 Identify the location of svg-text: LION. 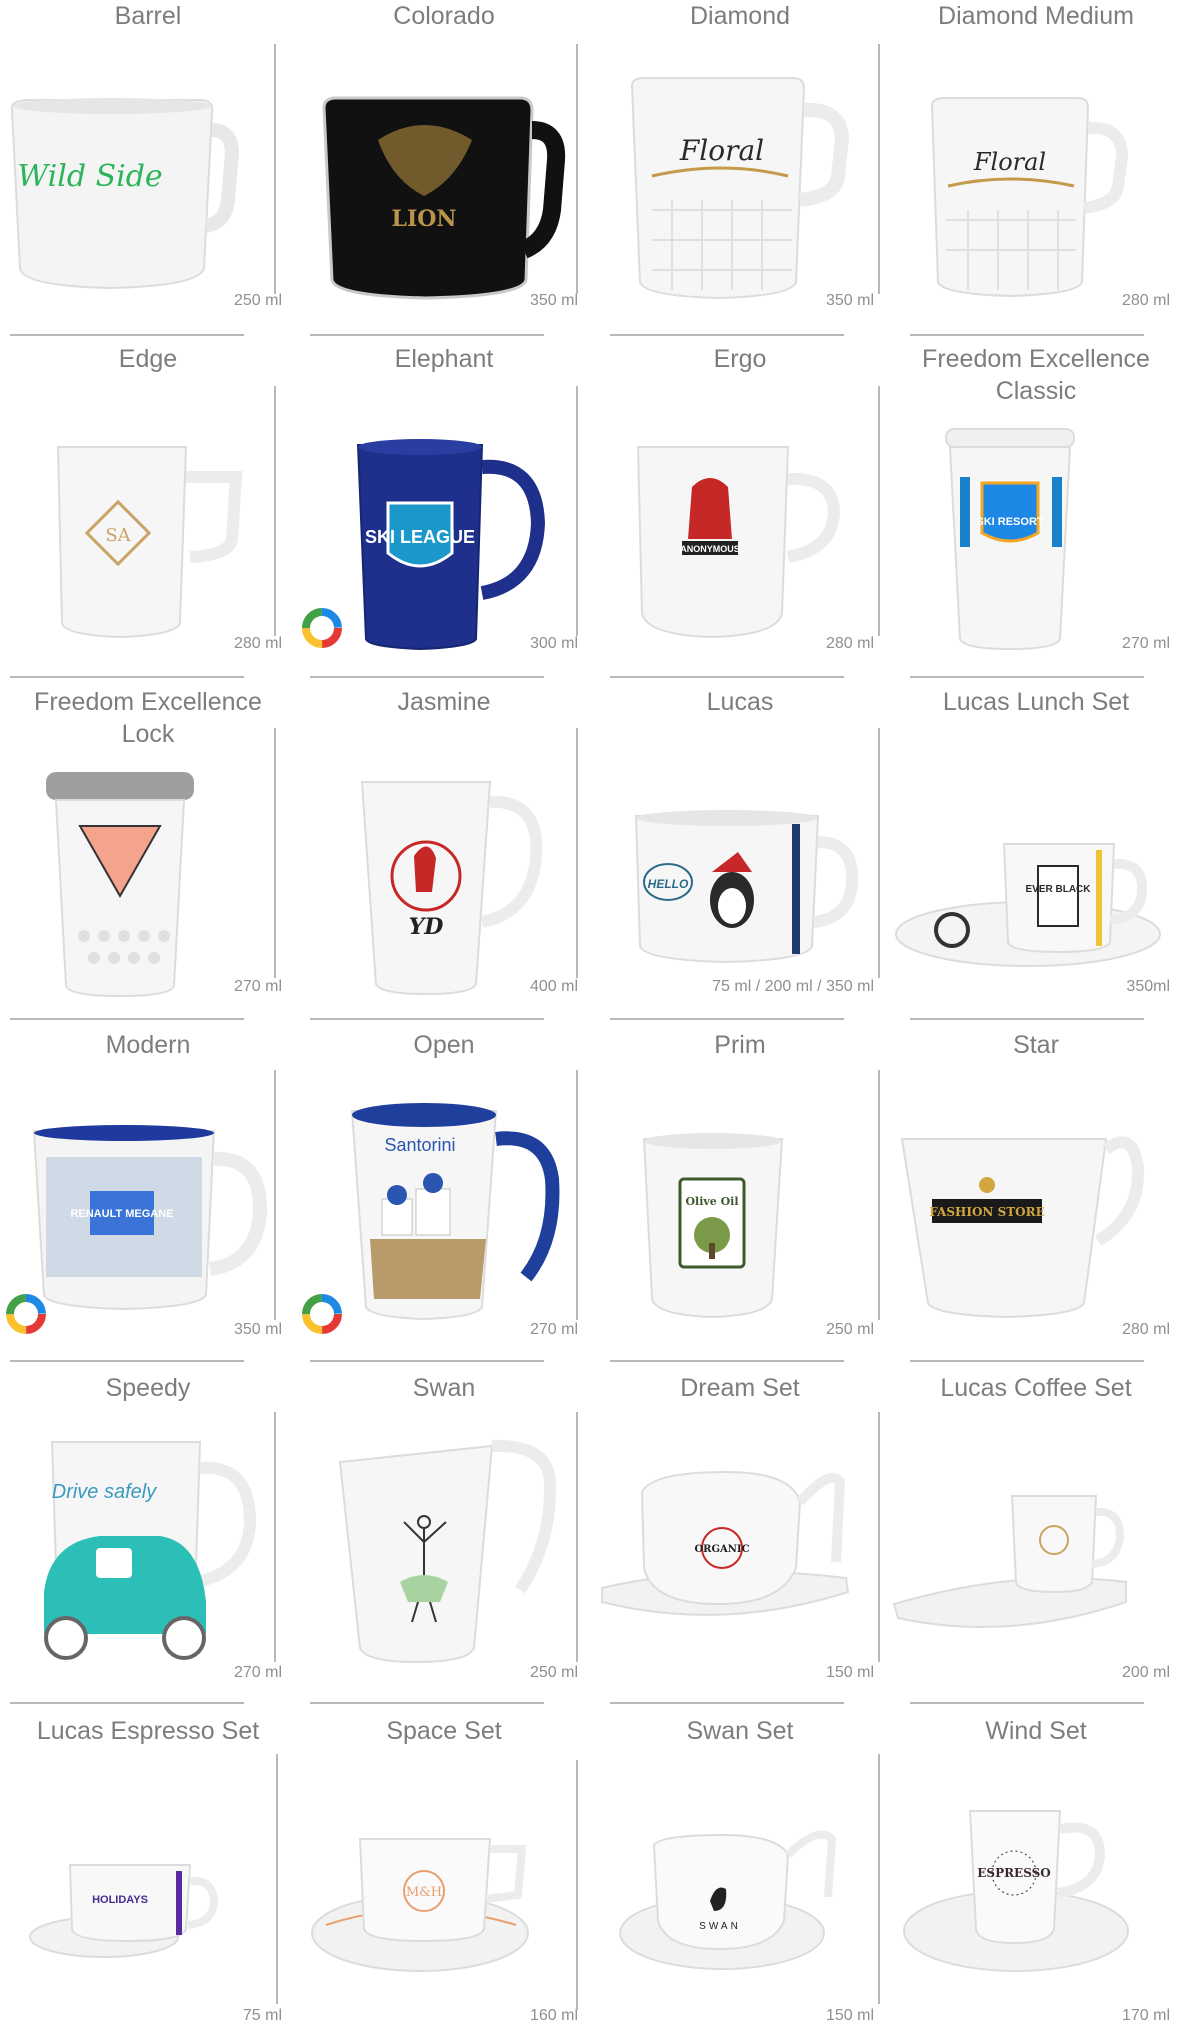
(423, 219).